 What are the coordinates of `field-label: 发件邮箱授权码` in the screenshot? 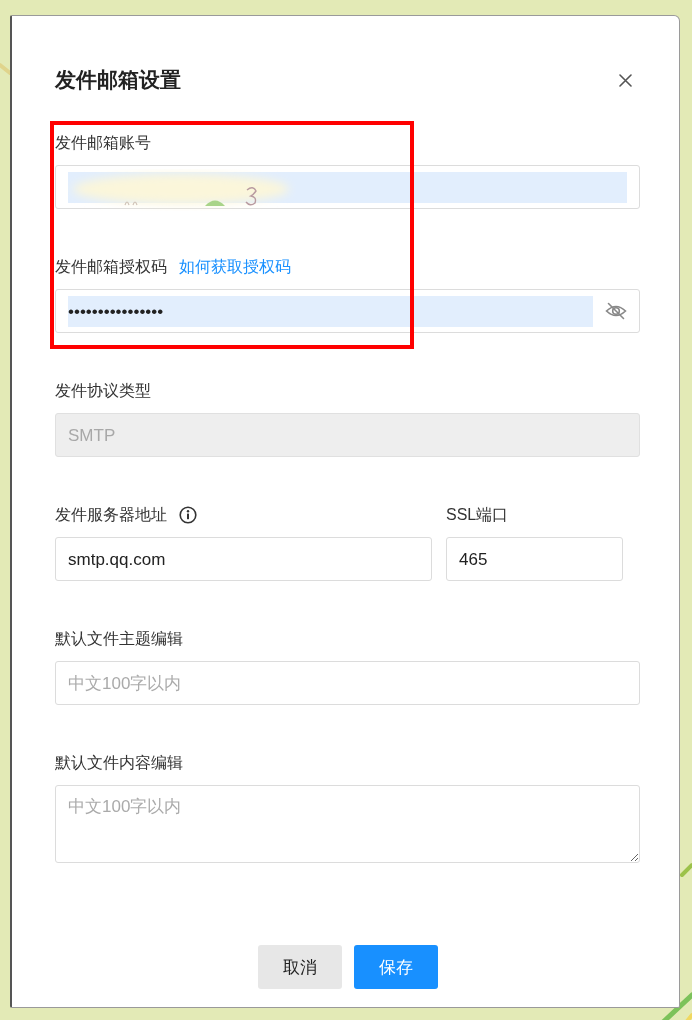 It's located at (111, 266).